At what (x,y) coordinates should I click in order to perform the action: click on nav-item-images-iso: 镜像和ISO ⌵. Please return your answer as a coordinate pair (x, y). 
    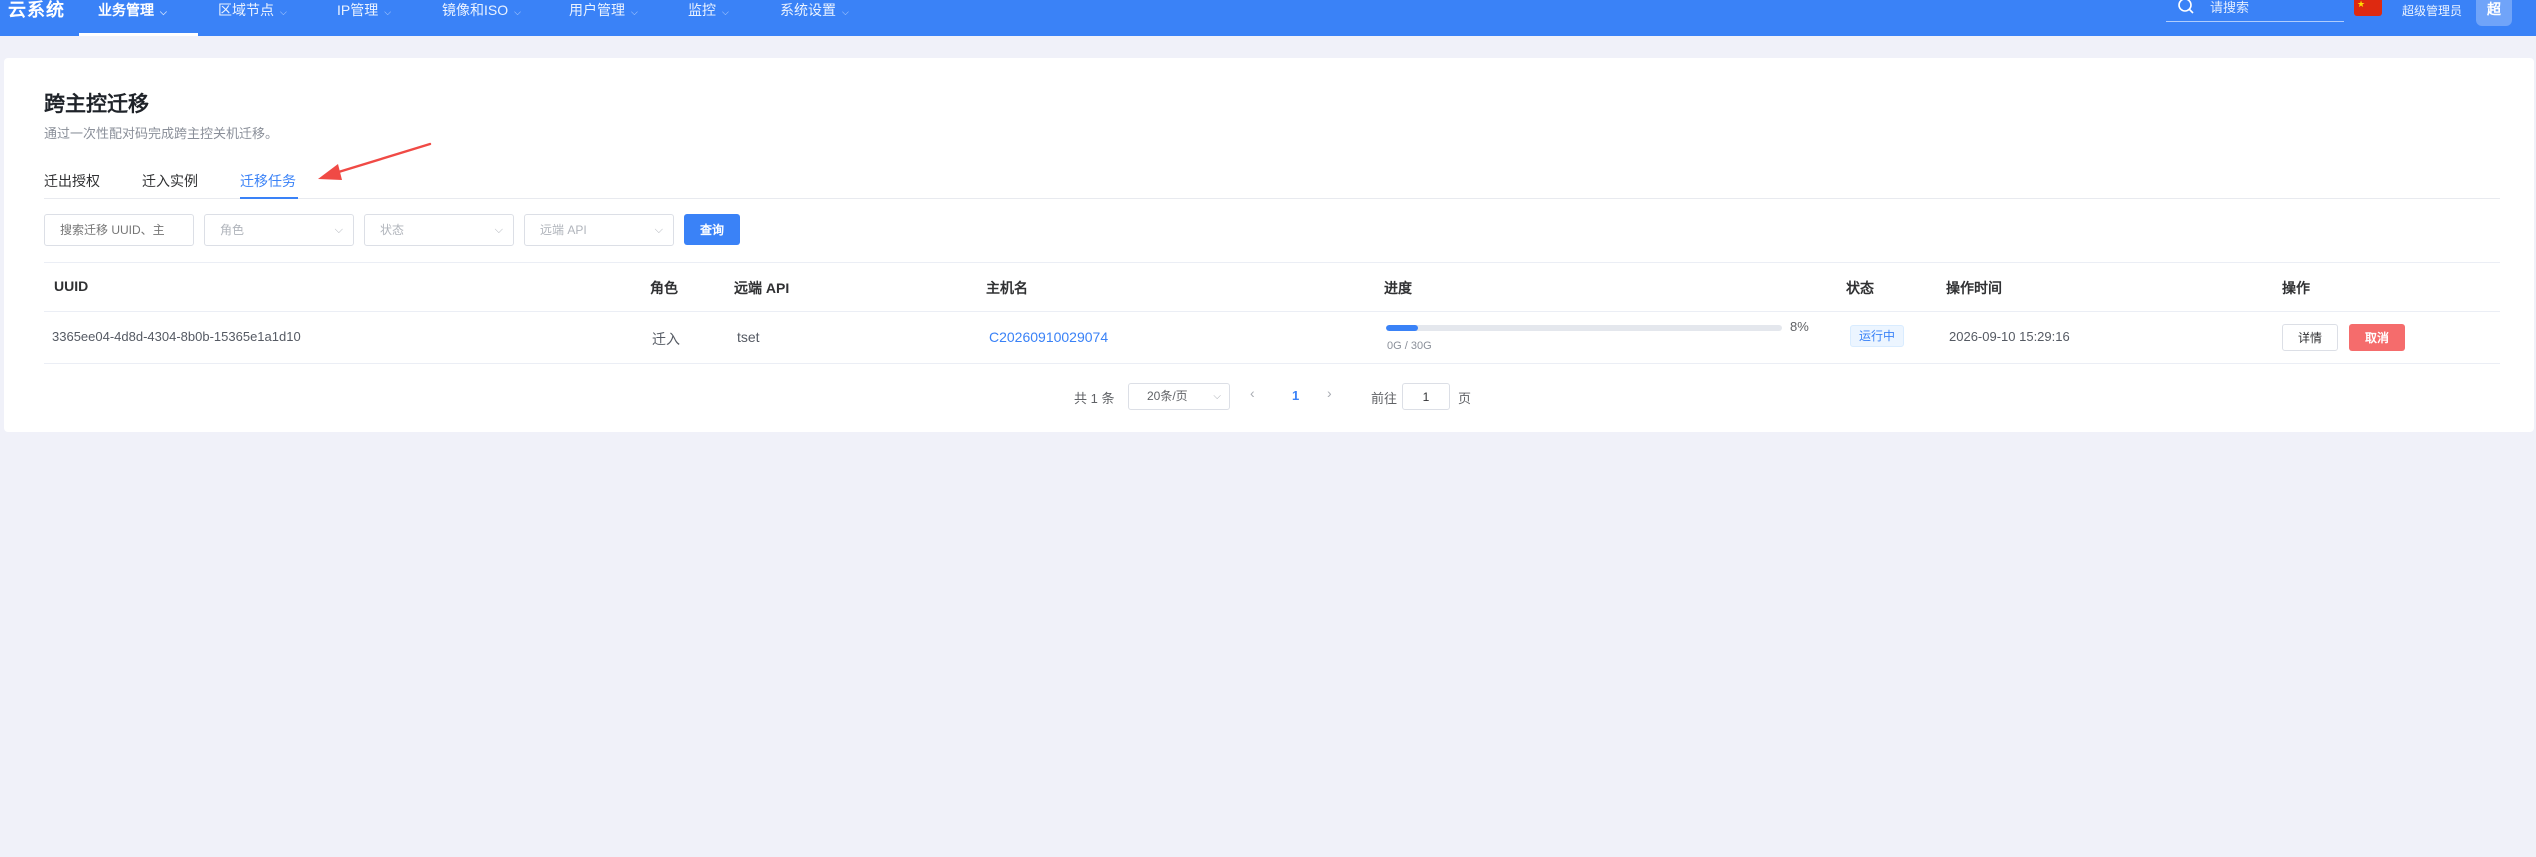
    Looking at the image, I should click on (481, 18).